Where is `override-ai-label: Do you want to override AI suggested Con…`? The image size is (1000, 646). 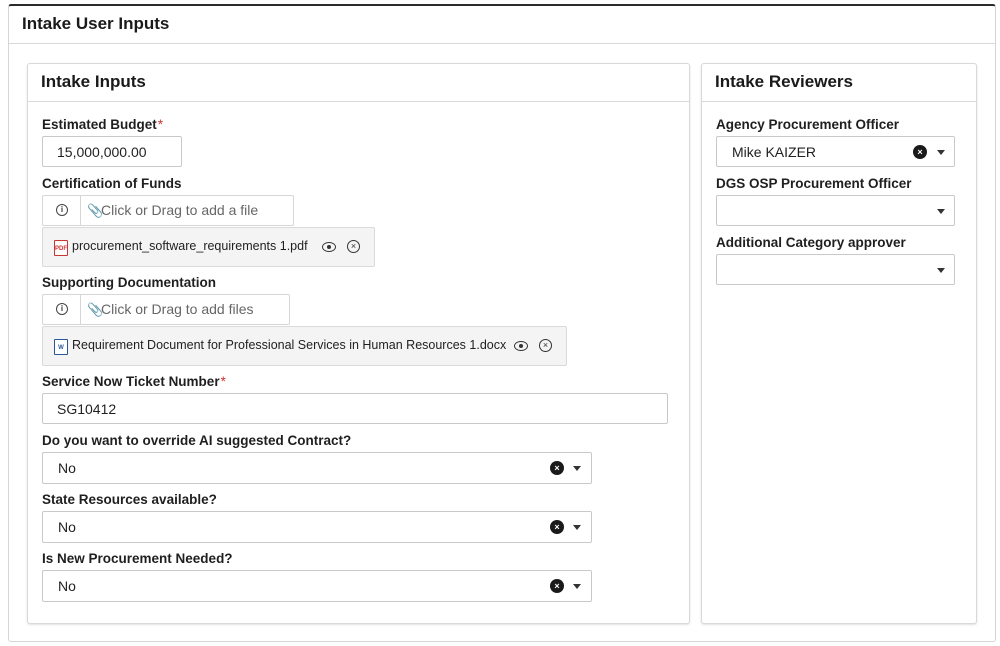
override-ai-label: Do you want to override AI suggested Con… is located at coordinates (197, 440).